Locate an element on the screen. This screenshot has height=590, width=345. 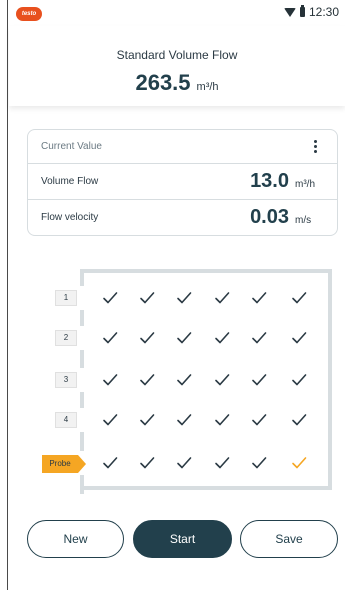
probe-indicator: Probe is located at coordinates (64, 464).